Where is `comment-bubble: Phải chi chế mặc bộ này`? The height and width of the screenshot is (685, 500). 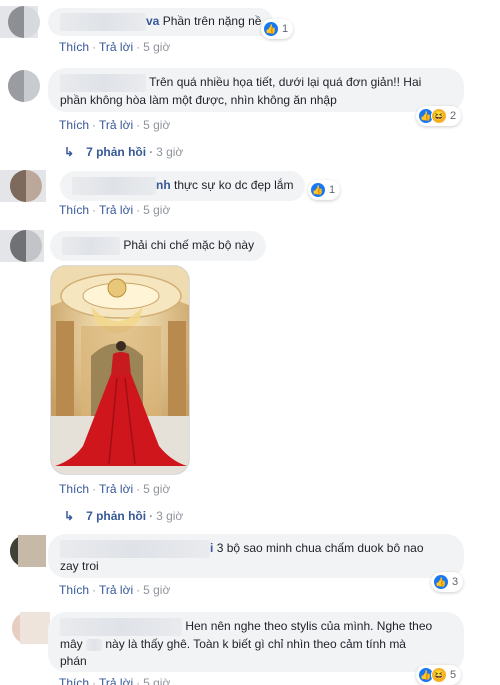
comment-bubble: Phải chi chế mặc bộ này is located at coordinates (158, 246).